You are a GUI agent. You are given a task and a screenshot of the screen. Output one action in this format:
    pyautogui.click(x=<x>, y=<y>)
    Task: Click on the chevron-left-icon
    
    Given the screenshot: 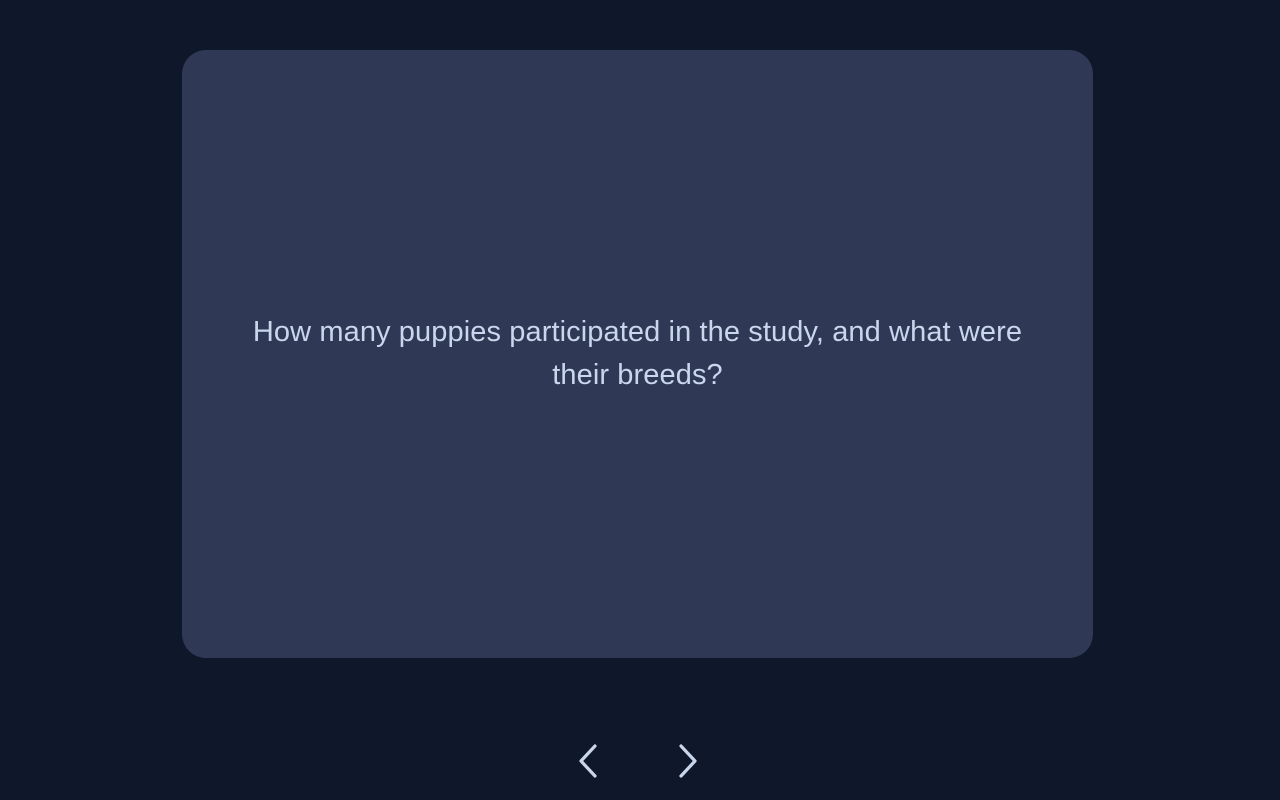 What is the action you would take?
    pyautogui.click(x=588, y=761)
    